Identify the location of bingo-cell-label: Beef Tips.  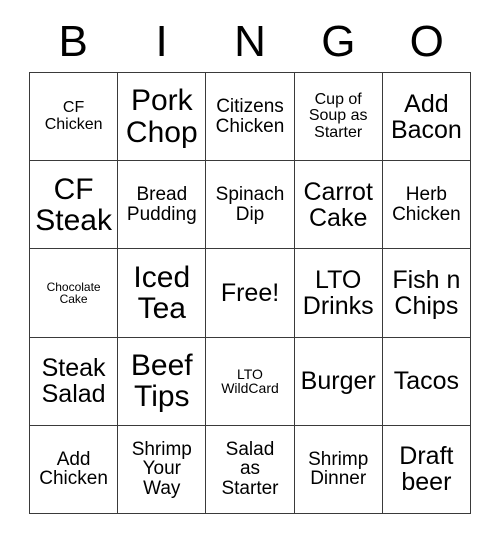
(161, 381).